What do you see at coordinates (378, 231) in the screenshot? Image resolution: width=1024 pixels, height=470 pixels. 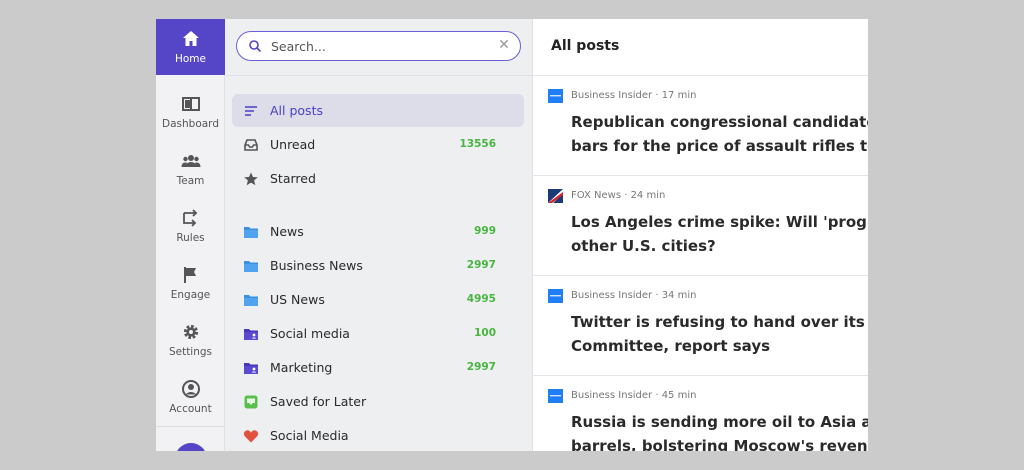 I see `feed-item-news: News 999` at bounding box center [378, 231].